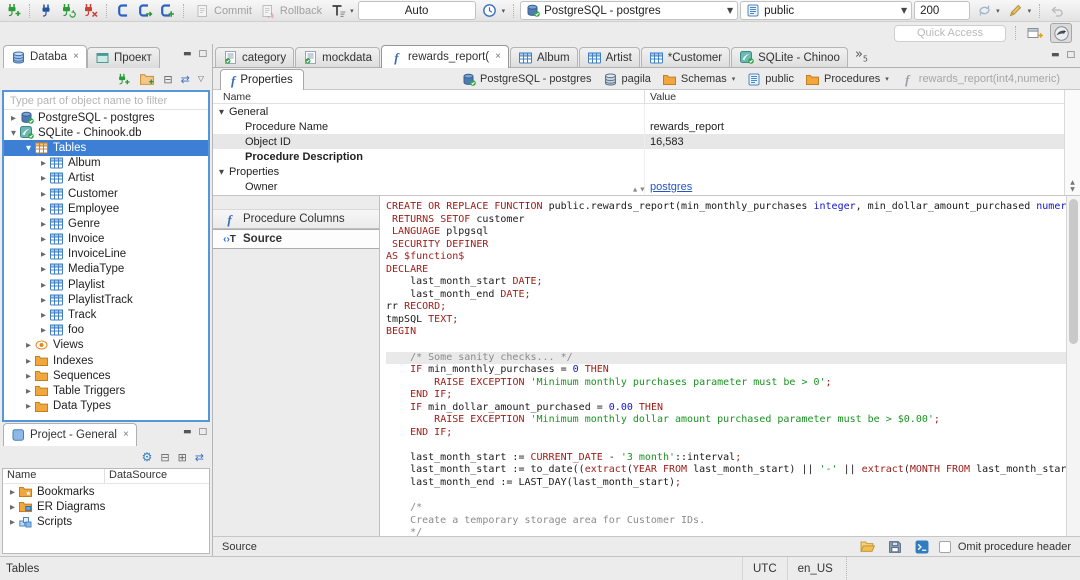 The width and height of the screenshot is (1080, 580). What do you see at coordinates (685, 57) in the screenshot?
I see `editor-tab-customer: *Customer` at bounding box center [685, 57].